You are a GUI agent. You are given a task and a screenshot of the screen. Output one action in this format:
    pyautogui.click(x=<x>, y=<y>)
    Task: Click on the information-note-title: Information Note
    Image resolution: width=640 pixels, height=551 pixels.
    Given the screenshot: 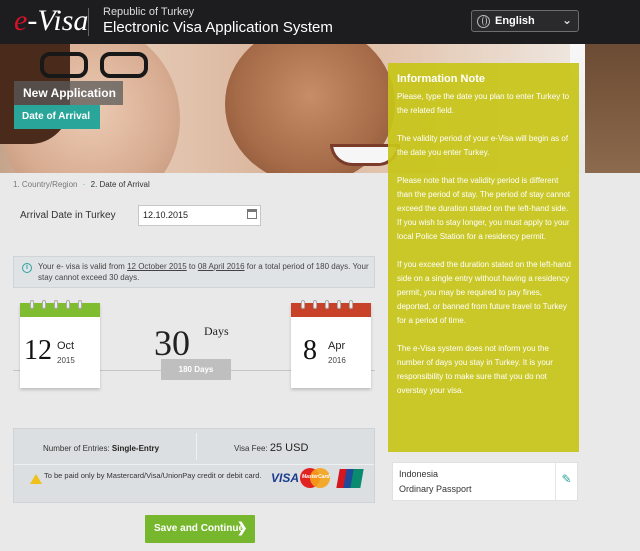 What is the action you would take?
    pyautogui.click(x=441, y=79)
    